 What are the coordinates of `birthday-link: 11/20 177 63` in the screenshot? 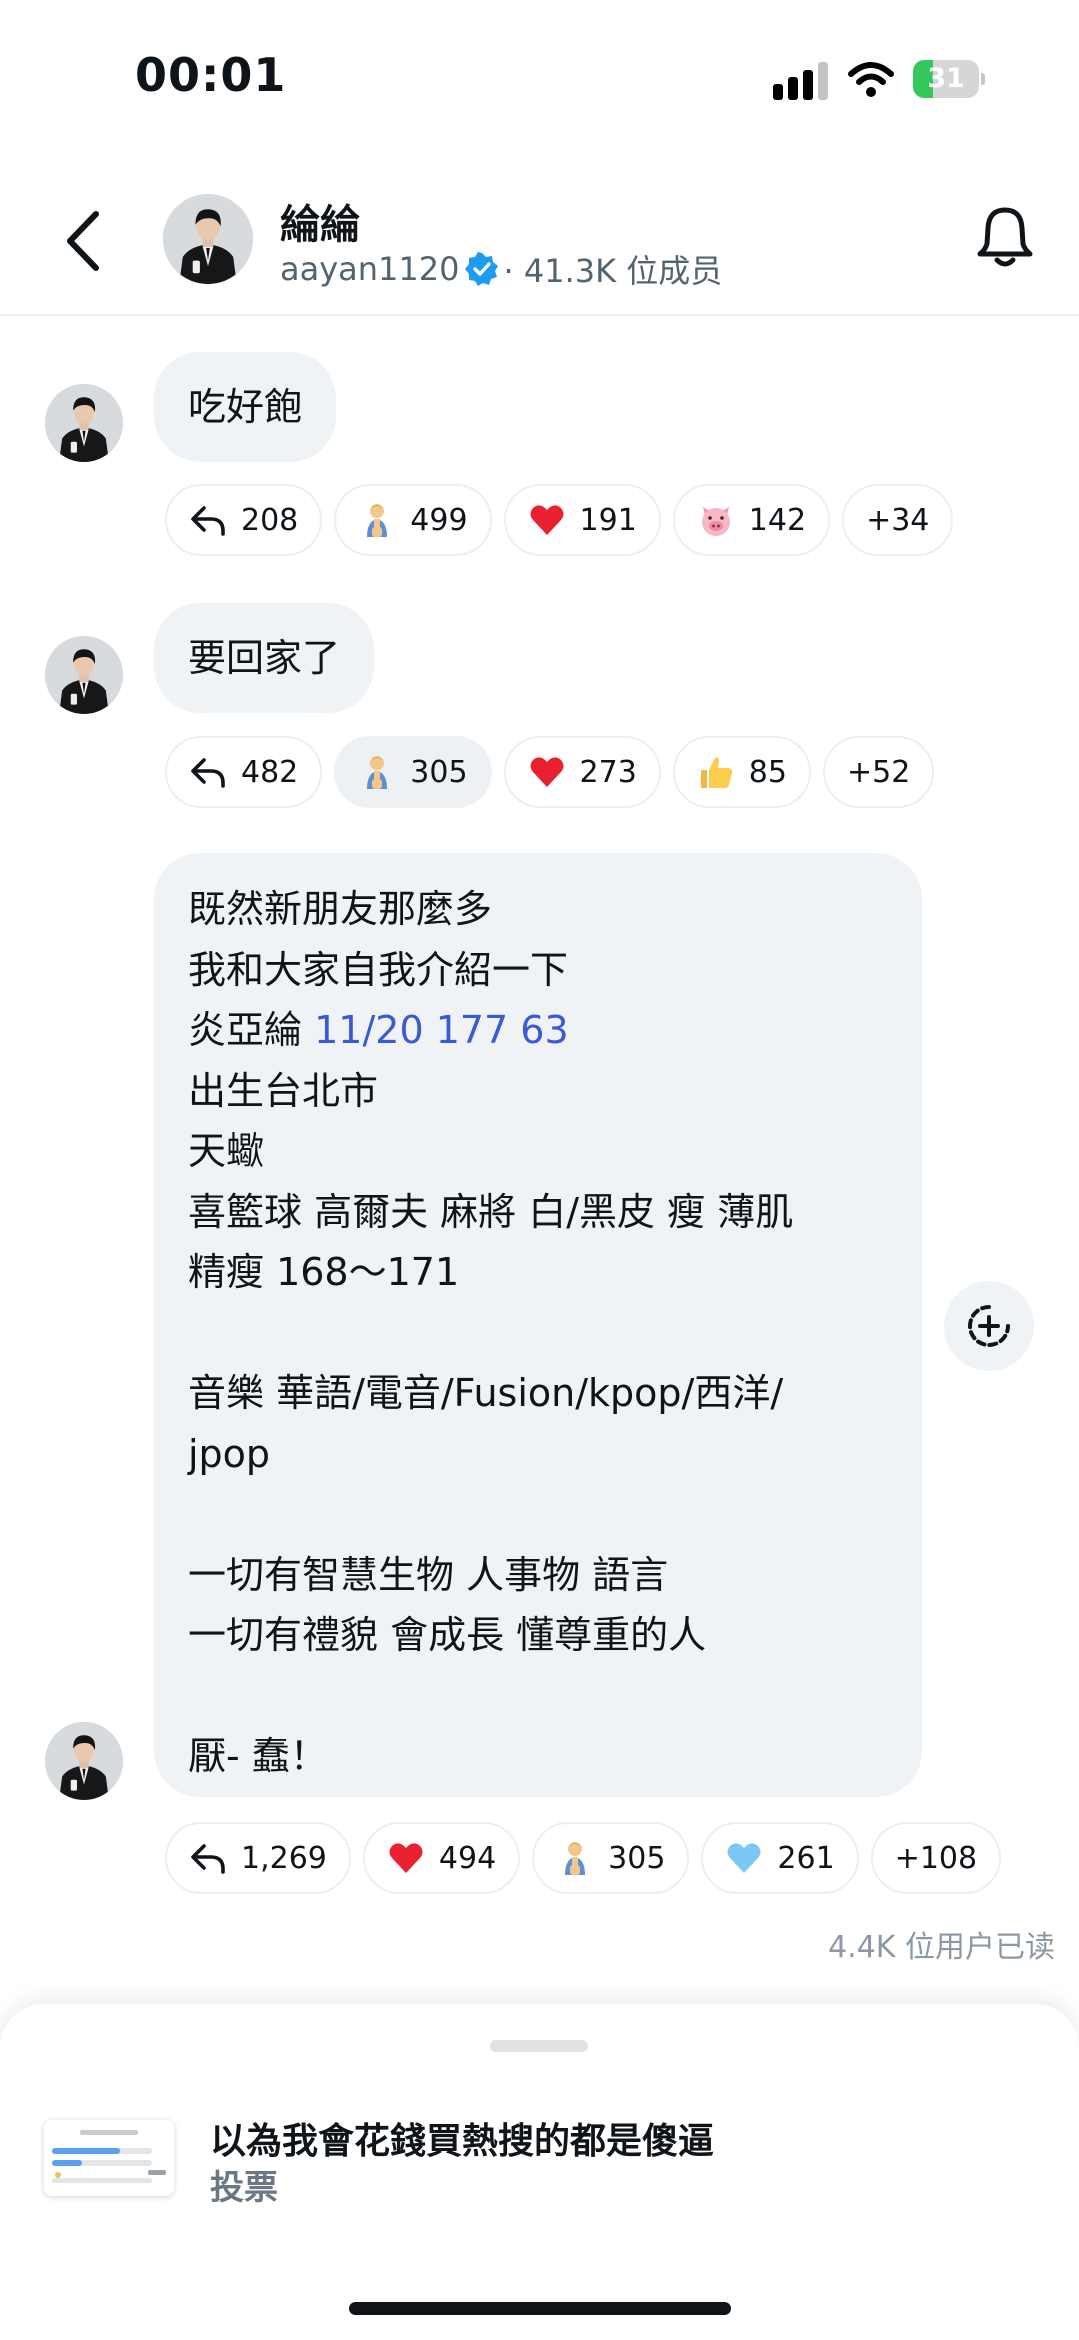 It's located at (441, 1030).